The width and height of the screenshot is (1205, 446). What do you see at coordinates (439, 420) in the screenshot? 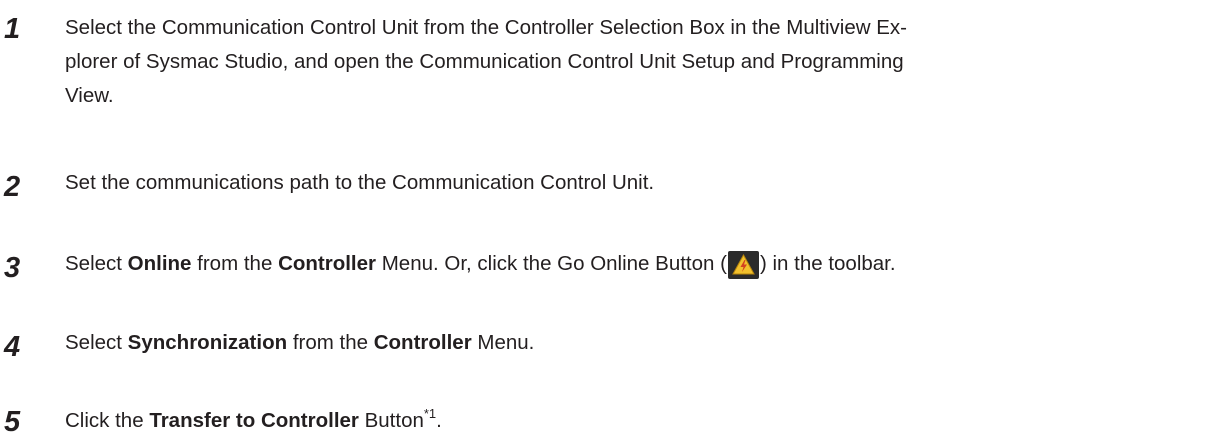
I see `text-run: .` at bounding box center [439, 420].